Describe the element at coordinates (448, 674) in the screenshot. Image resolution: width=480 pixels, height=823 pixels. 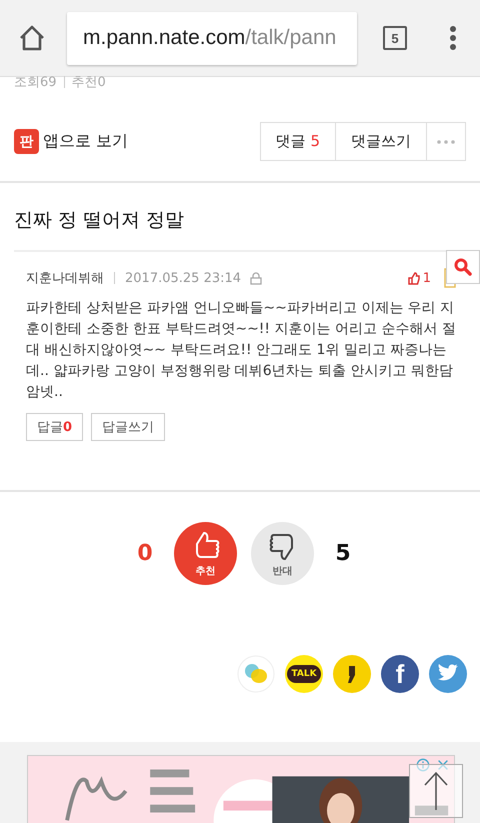
I see `bird-icon` at that location.